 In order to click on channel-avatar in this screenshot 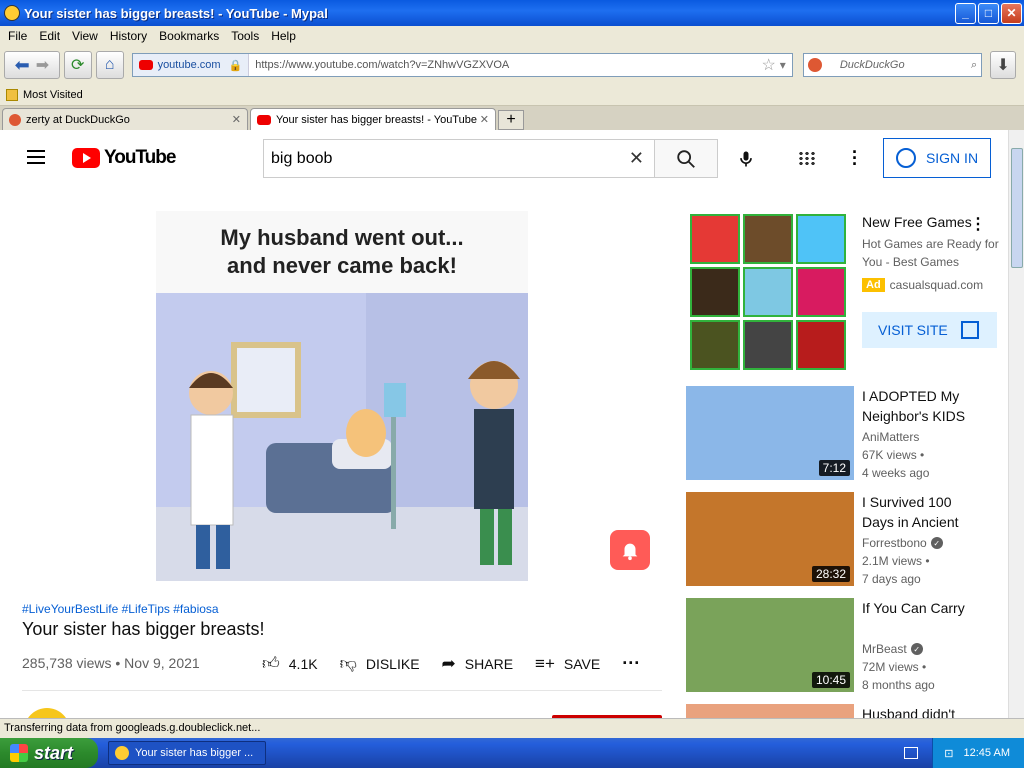, I will do `click(47, 713)`.